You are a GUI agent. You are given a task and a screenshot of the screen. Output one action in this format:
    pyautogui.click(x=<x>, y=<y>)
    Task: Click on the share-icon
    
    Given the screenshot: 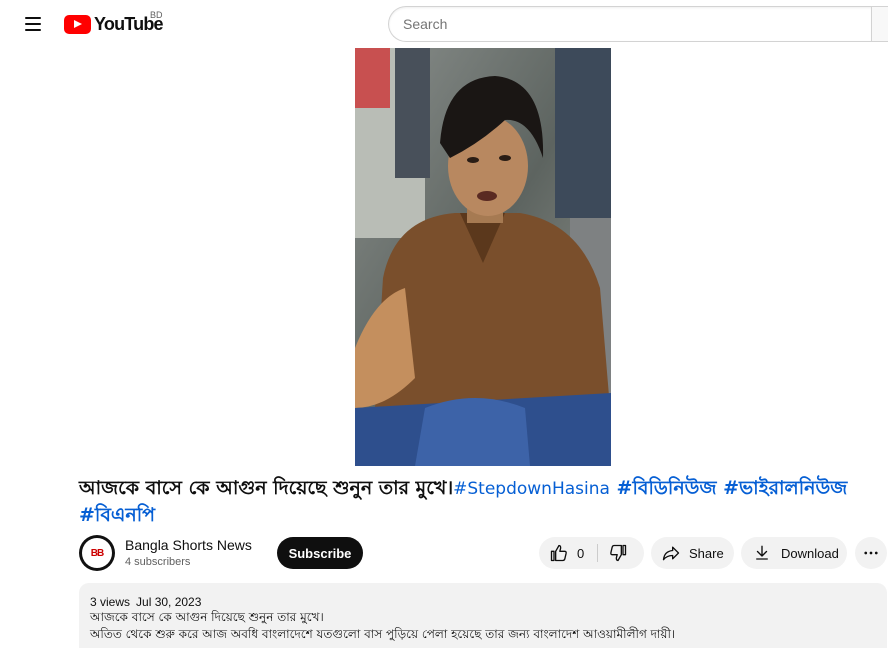 What is the action you would take?
    pyautogui.click(x=671, y=553)
    